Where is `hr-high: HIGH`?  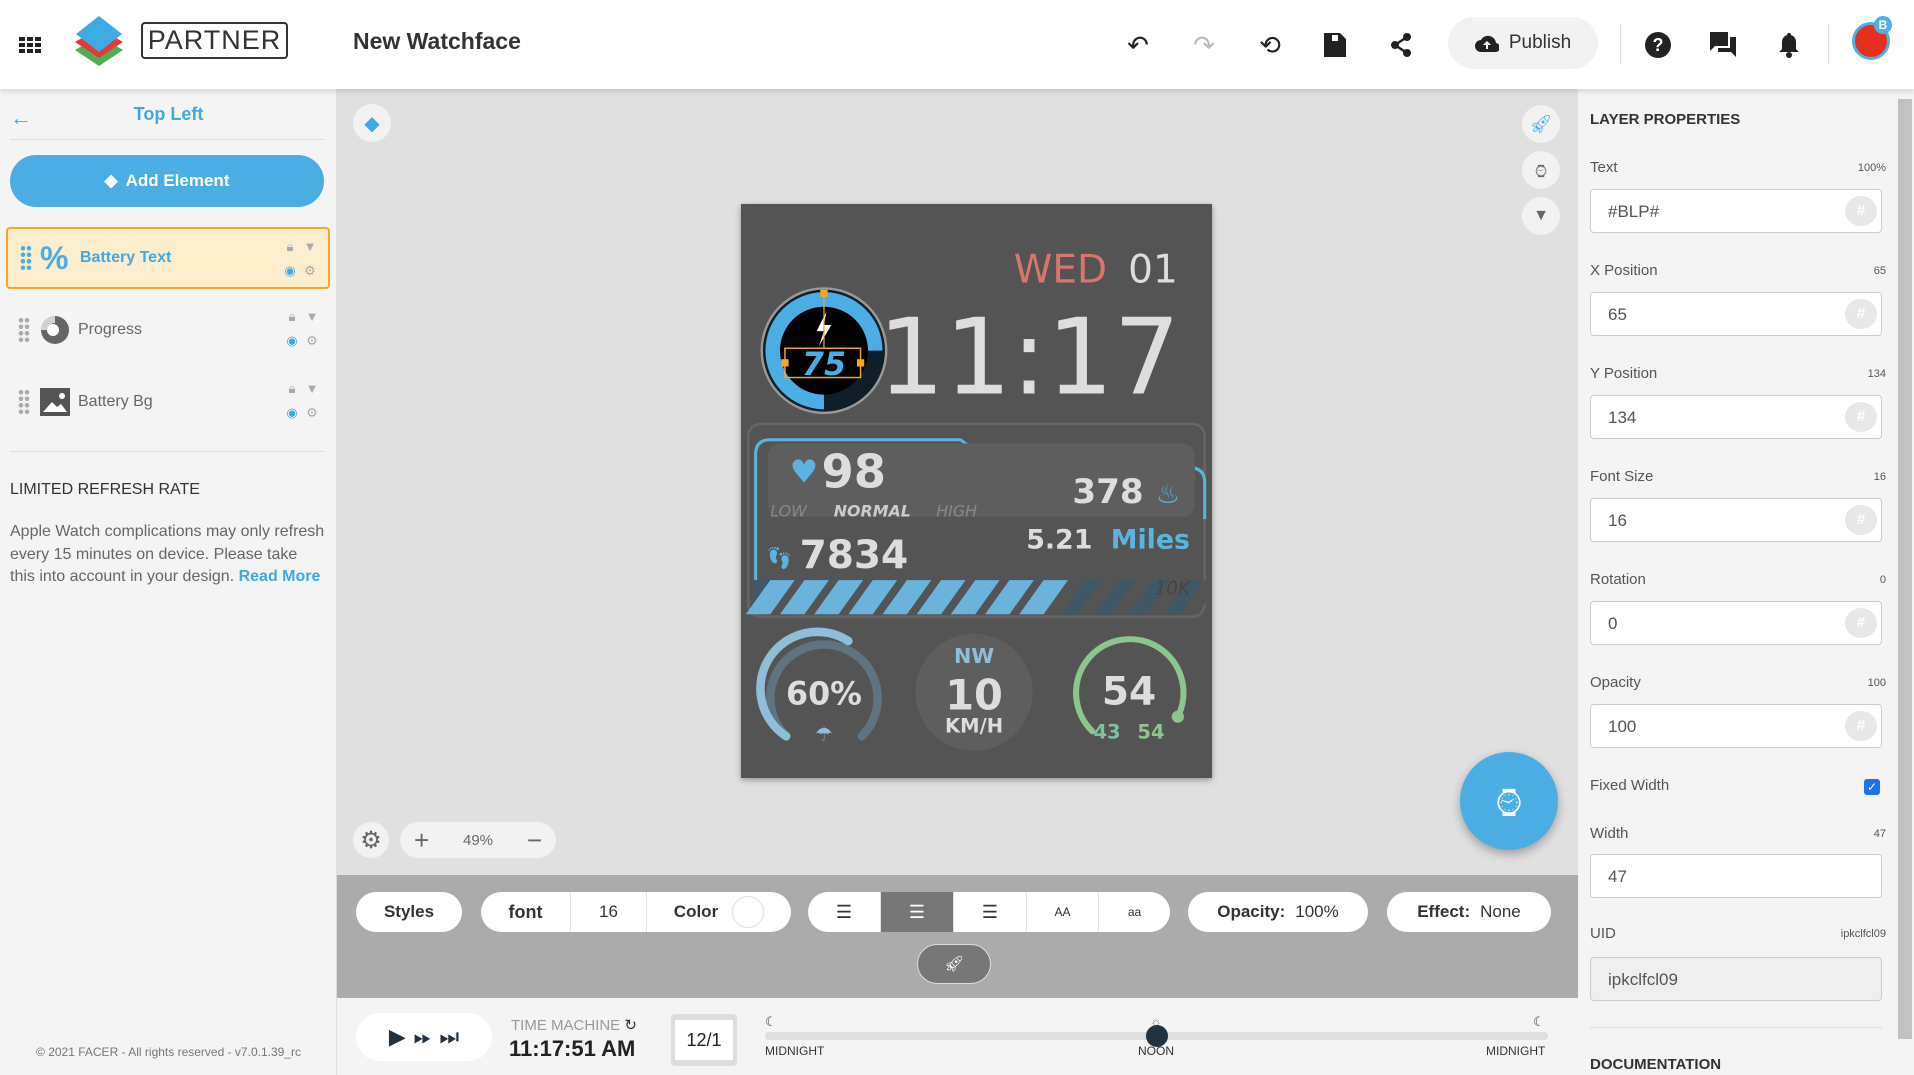 hr-high: HIGH is located at coordinates (956, 511).